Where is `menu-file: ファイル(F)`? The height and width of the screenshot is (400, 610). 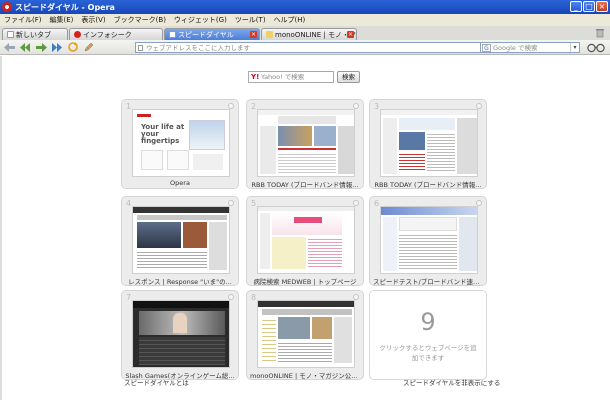
menu-file: ファイル(F) is located at coordinates (23, 20).